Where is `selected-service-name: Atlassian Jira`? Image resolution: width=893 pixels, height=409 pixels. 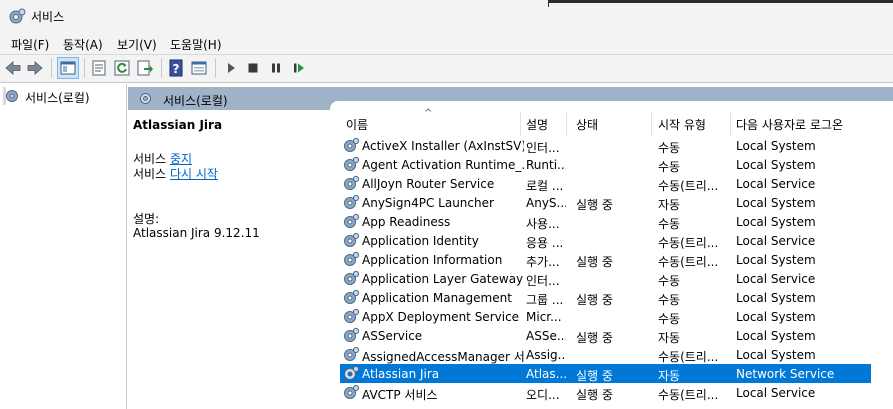
selected-service-name: Atlassian Jira is located at coordinates (178, 125).